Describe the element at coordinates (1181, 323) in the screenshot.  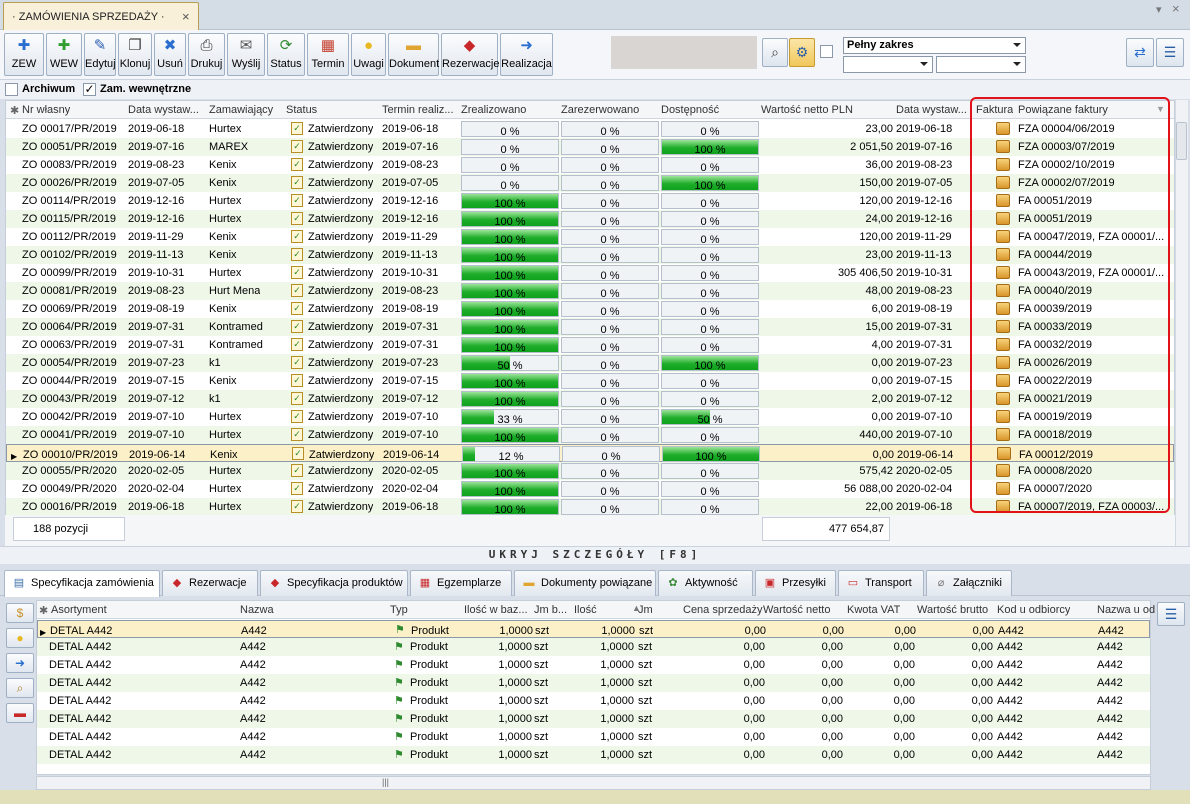
I see `orders-vertical-scrollbar` at that location.